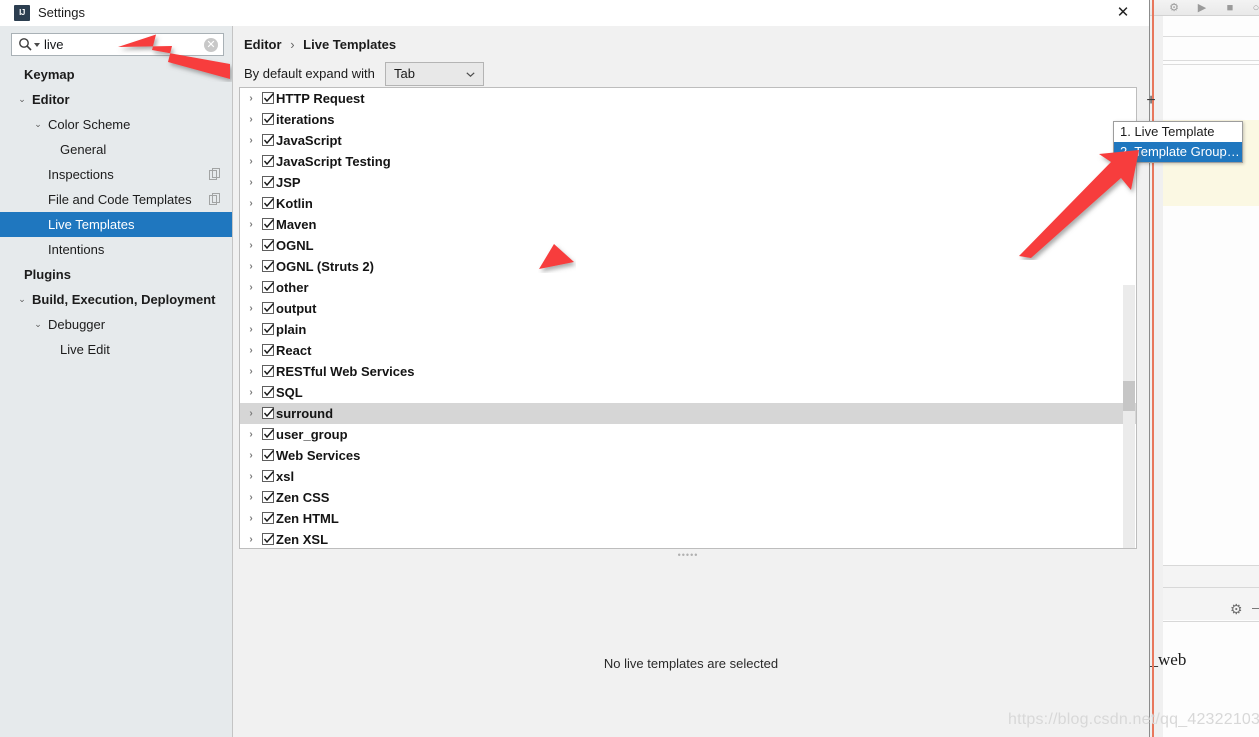 This screenshot has width=1259, height=737. Describe the element at coordinates (688, 434) in the screenshot. I see `template-group-row: › user_group` at that location.